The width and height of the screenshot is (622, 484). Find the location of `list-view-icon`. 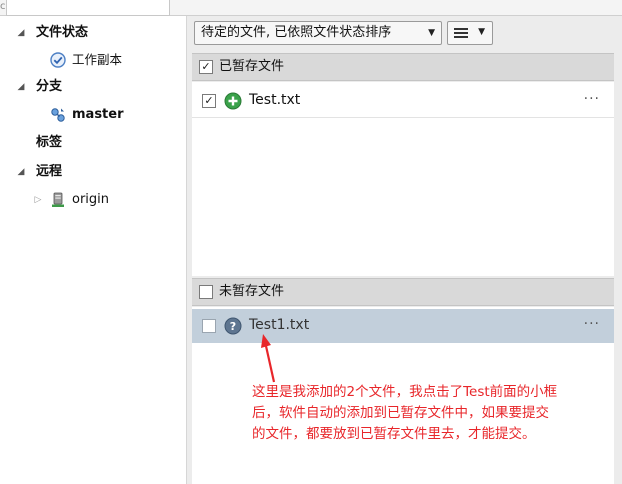

list-view-icon is located at coordinates (461, 33).